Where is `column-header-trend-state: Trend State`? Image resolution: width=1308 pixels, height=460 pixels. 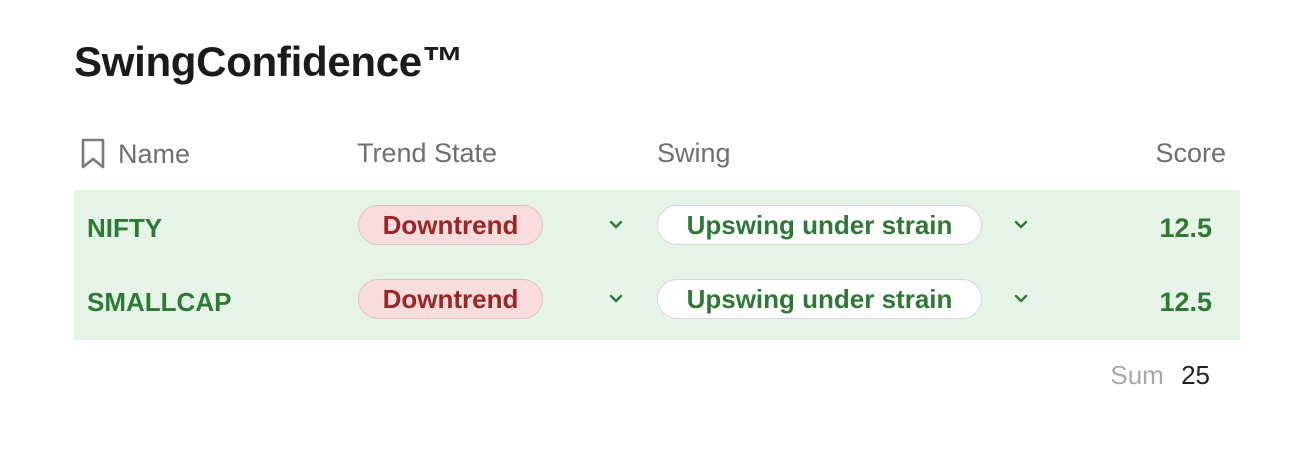 column-header-trend-state: Trend State is located at coordinates (427, 153).